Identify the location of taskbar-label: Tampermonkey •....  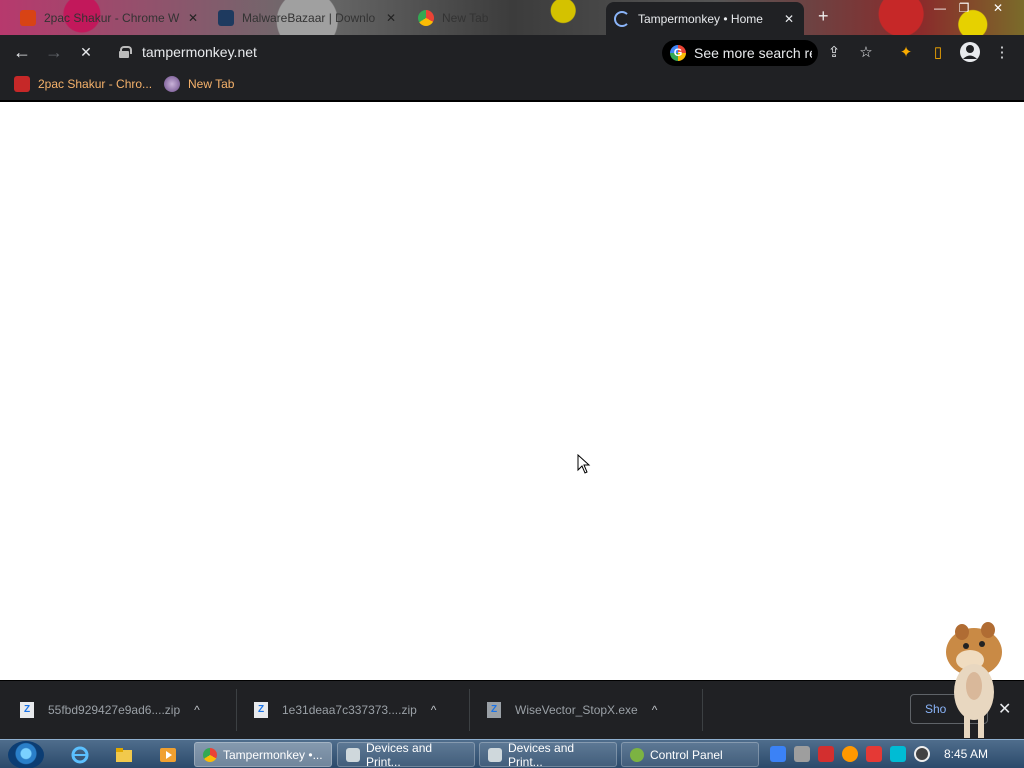
(273, 754).